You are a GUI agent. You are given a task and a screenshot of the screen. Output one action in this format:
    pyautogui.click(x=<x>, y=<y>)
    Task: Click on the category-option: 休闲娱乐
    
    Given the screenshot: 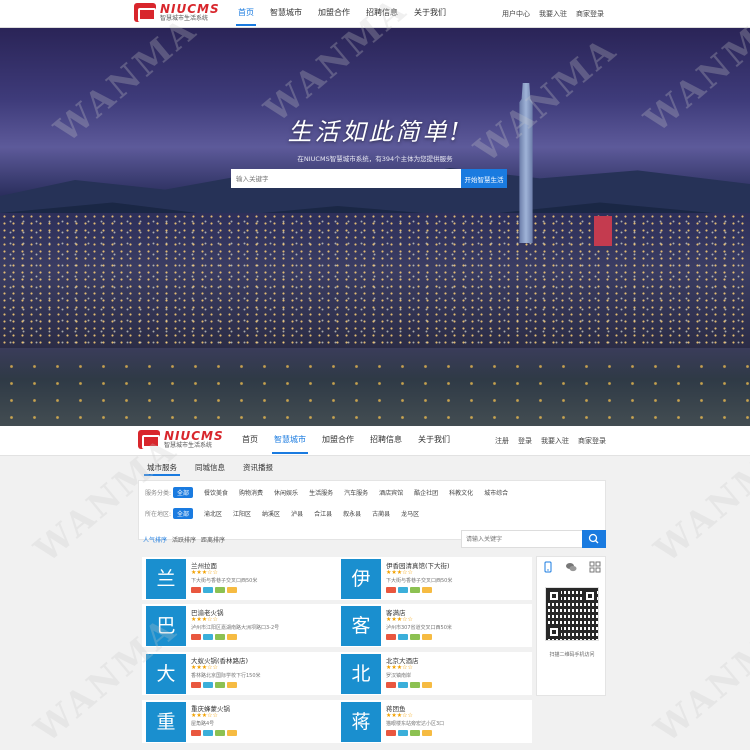 What is the action you would take?
    pyautogui.click(x=286, y=492)
    